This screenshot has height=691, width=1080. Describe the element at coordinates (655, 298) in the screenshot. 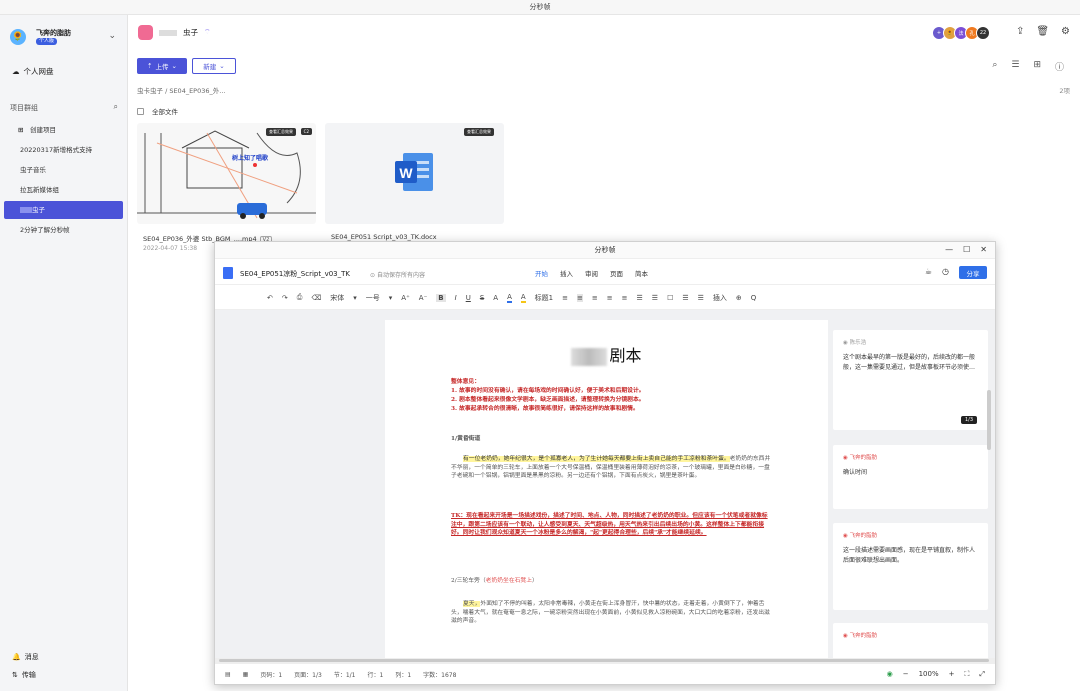

I see `numbered-list-icon: ☰` at that location.